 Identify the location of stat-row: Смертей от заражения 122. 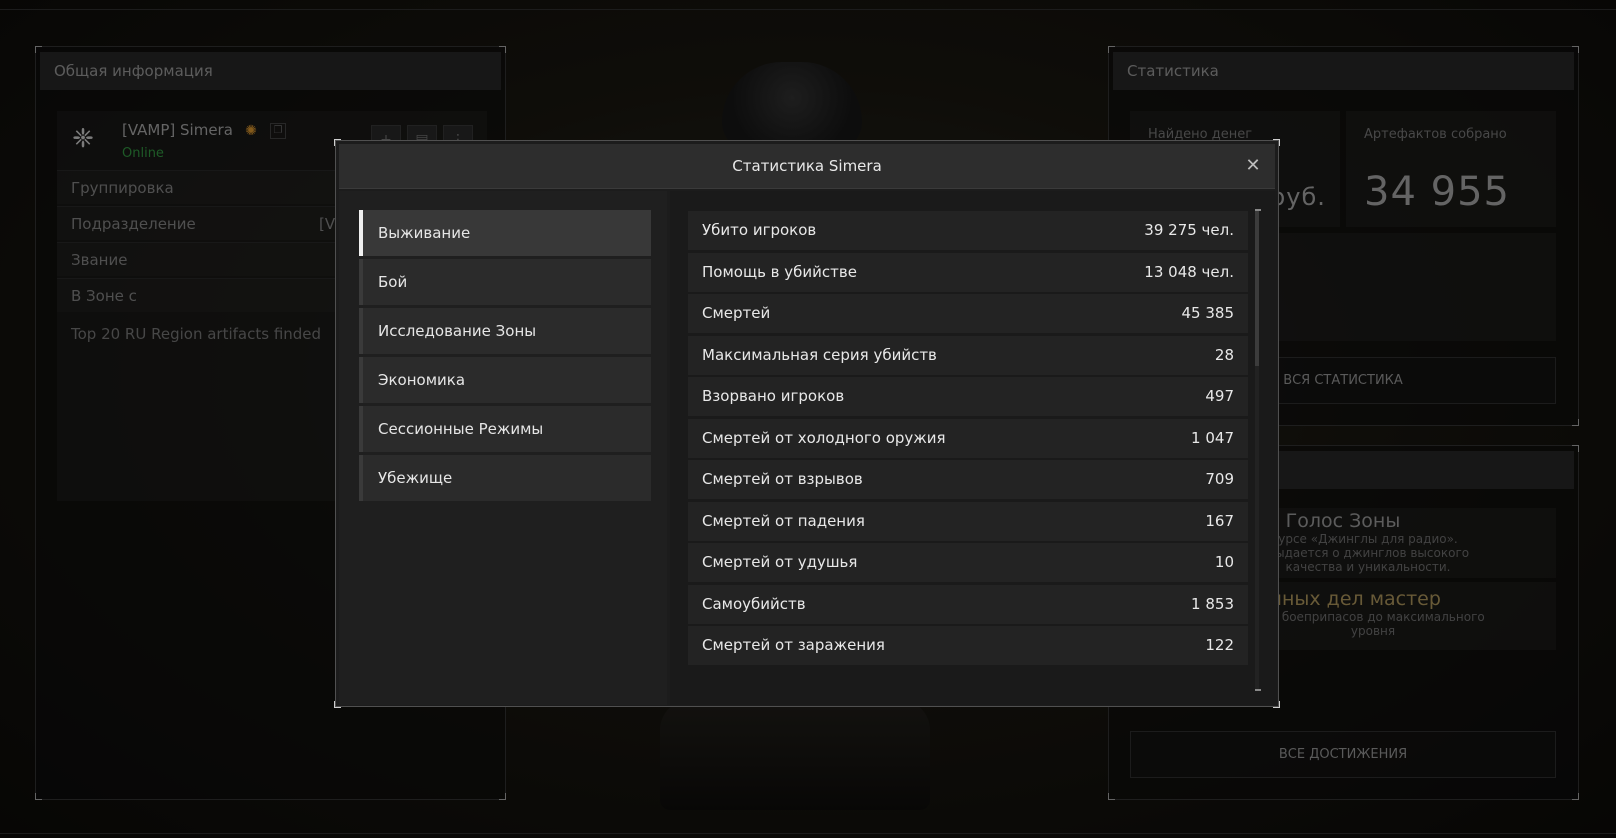
(968, 645).